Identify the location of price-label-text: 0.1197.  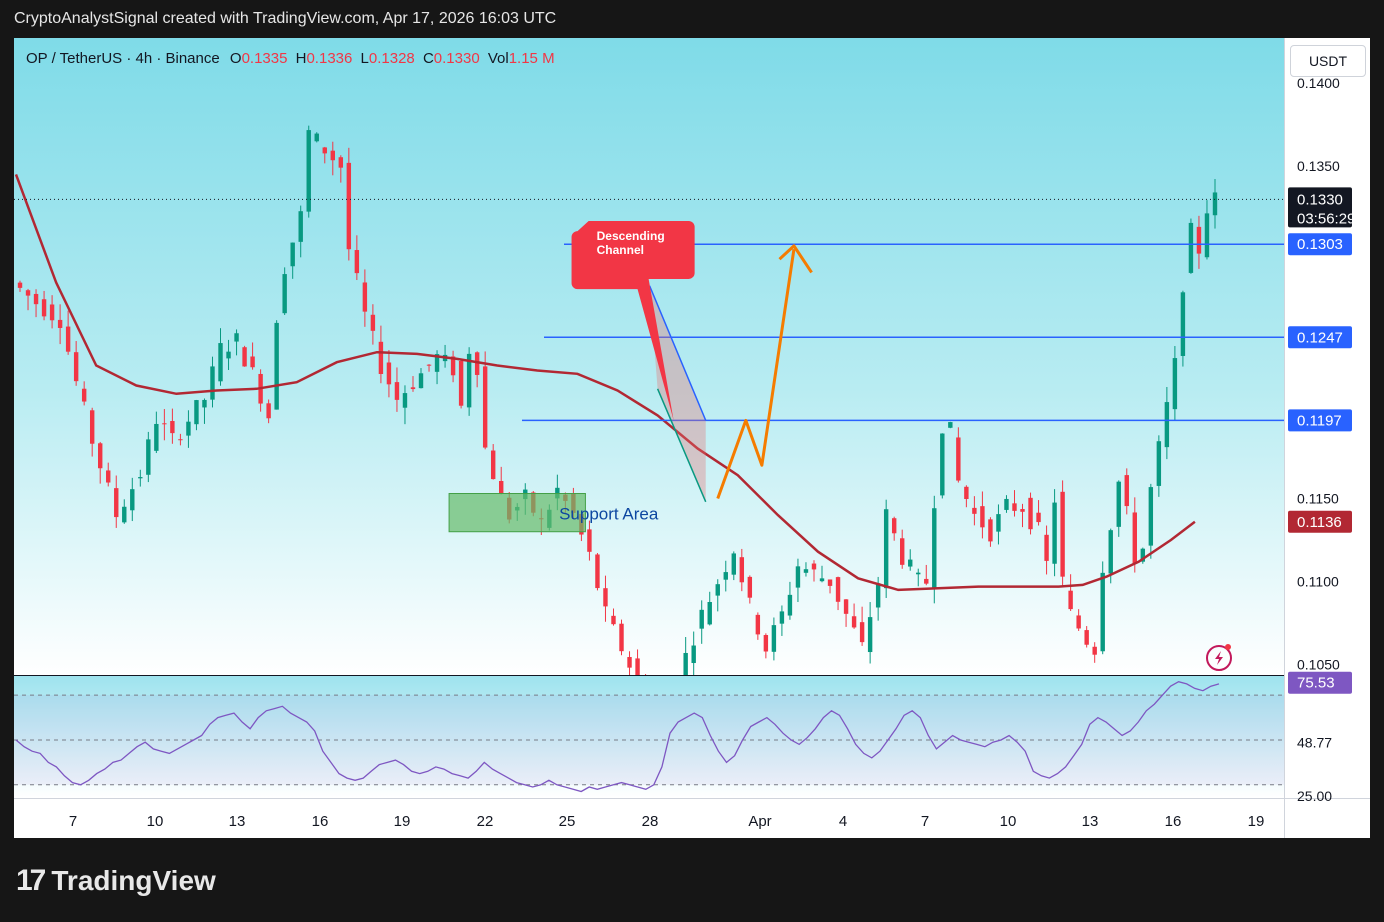
(1319, 420).